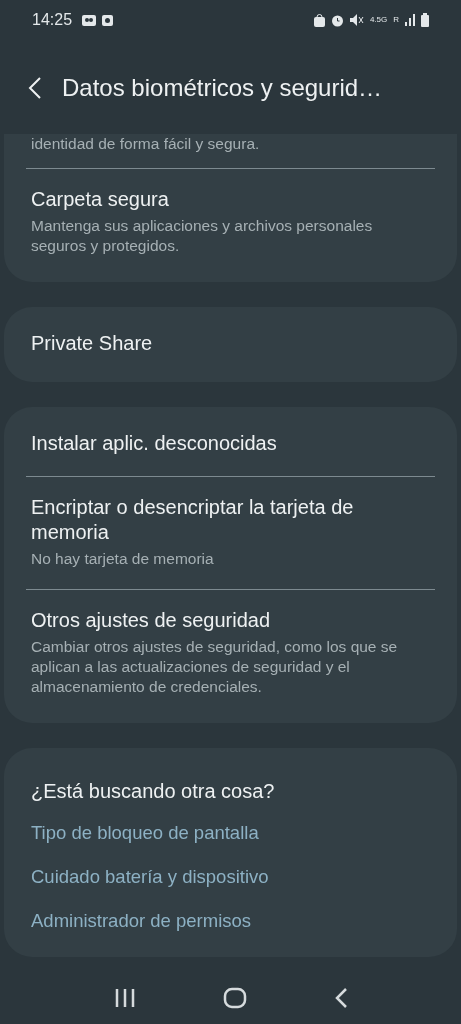  What do you see at coordinates (230, 343) in the screenshot?
I see `setting-title: Private Share` at bounding box center [230, 343].